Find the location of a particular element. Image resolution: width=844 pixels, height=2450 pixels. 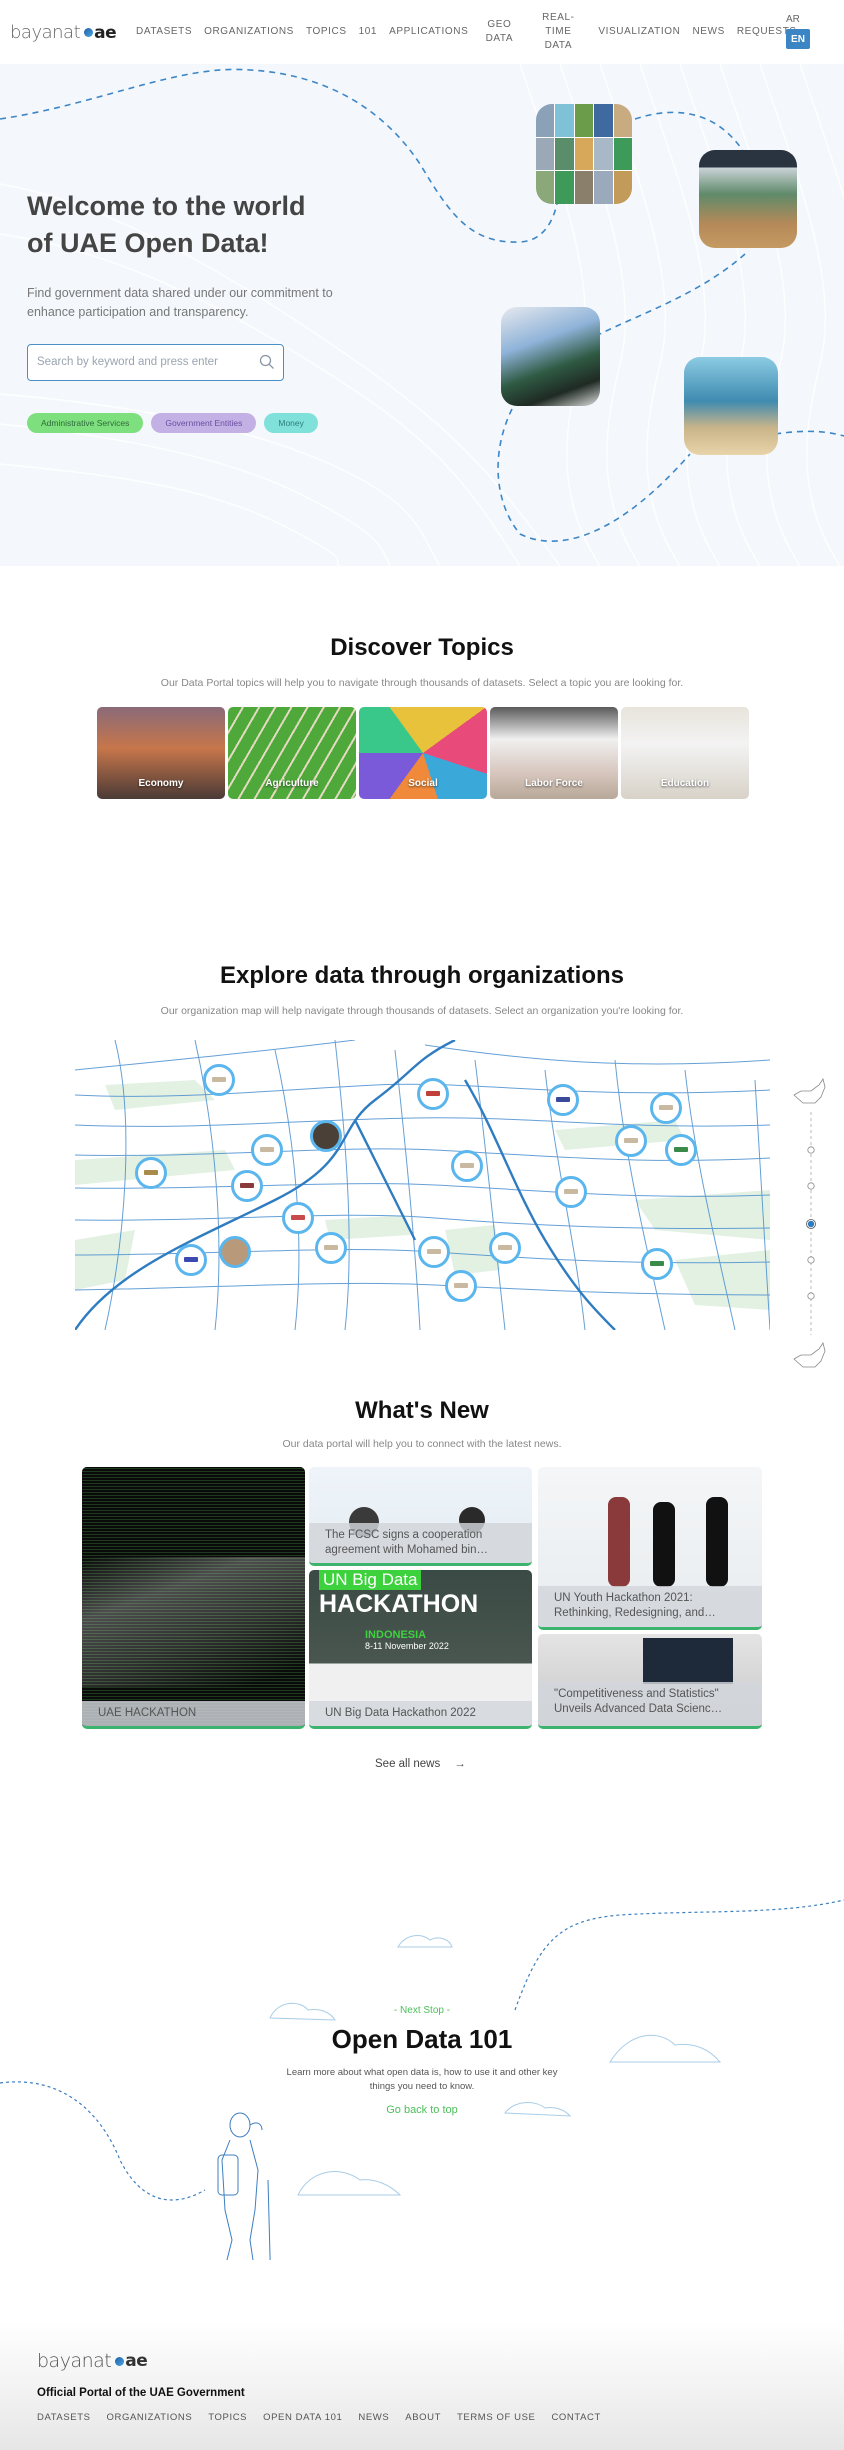

search-input is located at coordinates (138, 362).